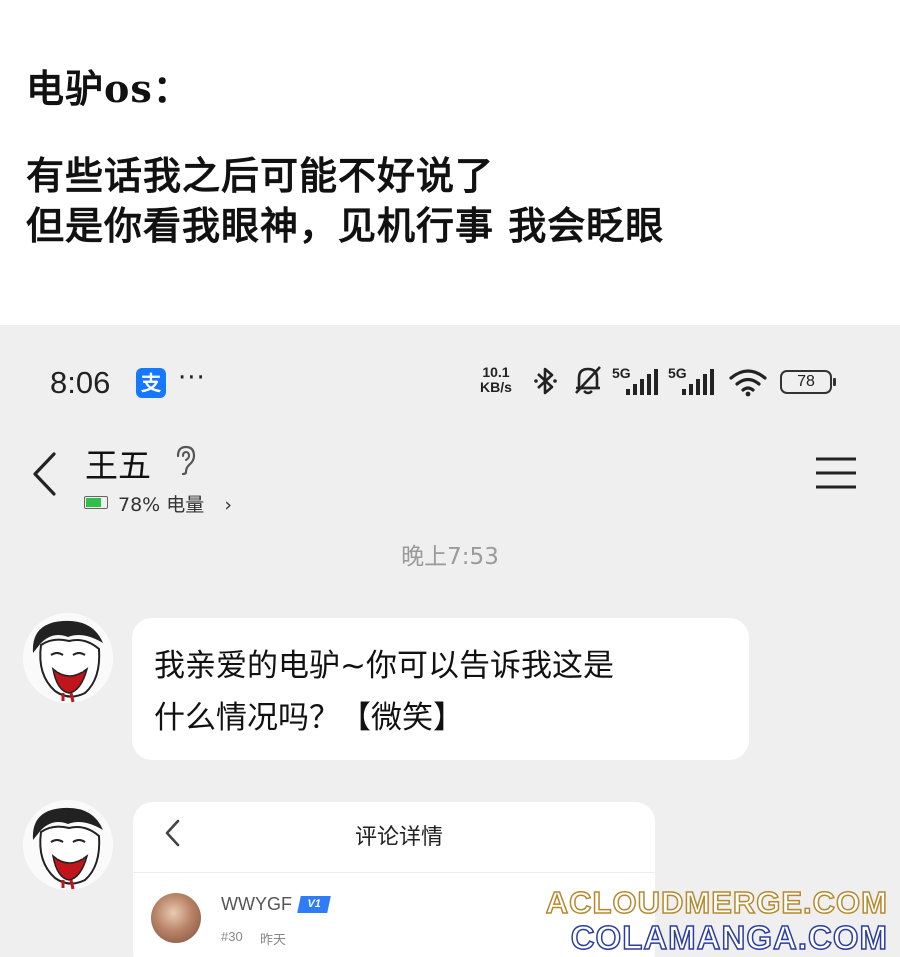  I want to click on ear-icon, so click(186, 460).